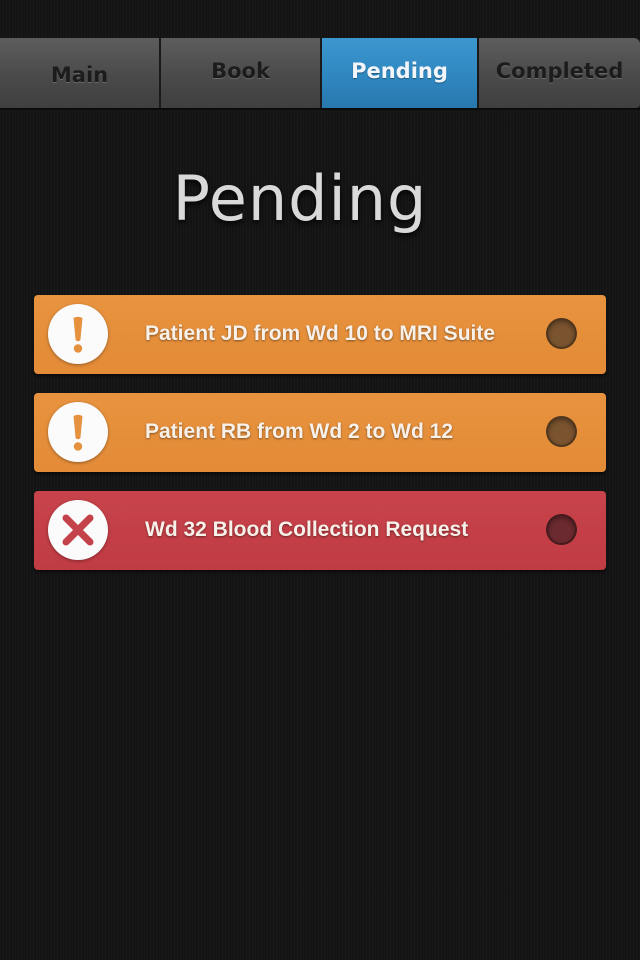 This screenshot has height=960, width=640. What do you see at coordinates (300, 198) in the screenshot?
I see `page-title: Pending` at bounding box center [300, 198].